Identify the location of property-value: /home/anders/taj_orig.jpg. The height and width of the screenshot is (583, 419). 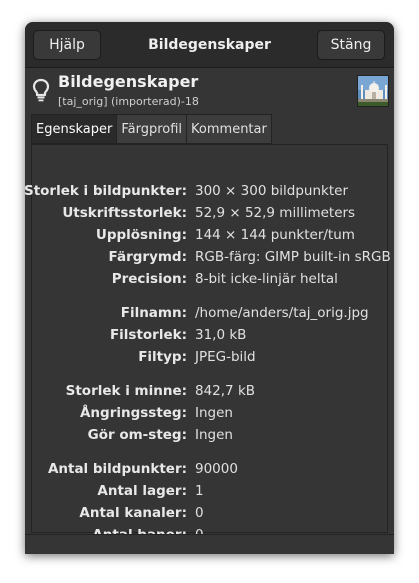
(282, 313).